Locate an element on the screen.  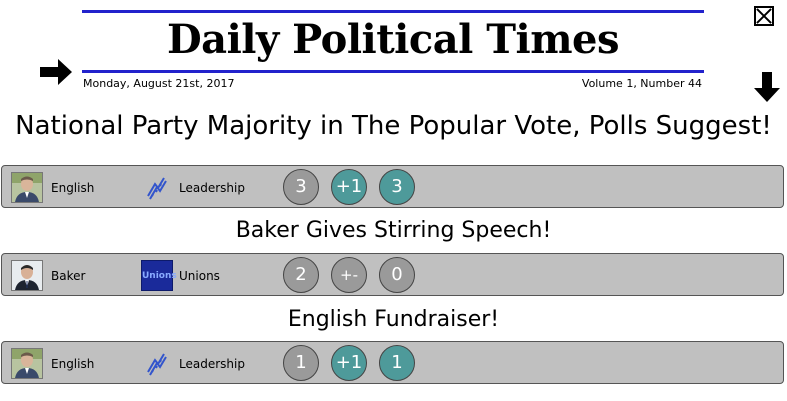
politician-name: Baker is located at coordinates (68, 276).